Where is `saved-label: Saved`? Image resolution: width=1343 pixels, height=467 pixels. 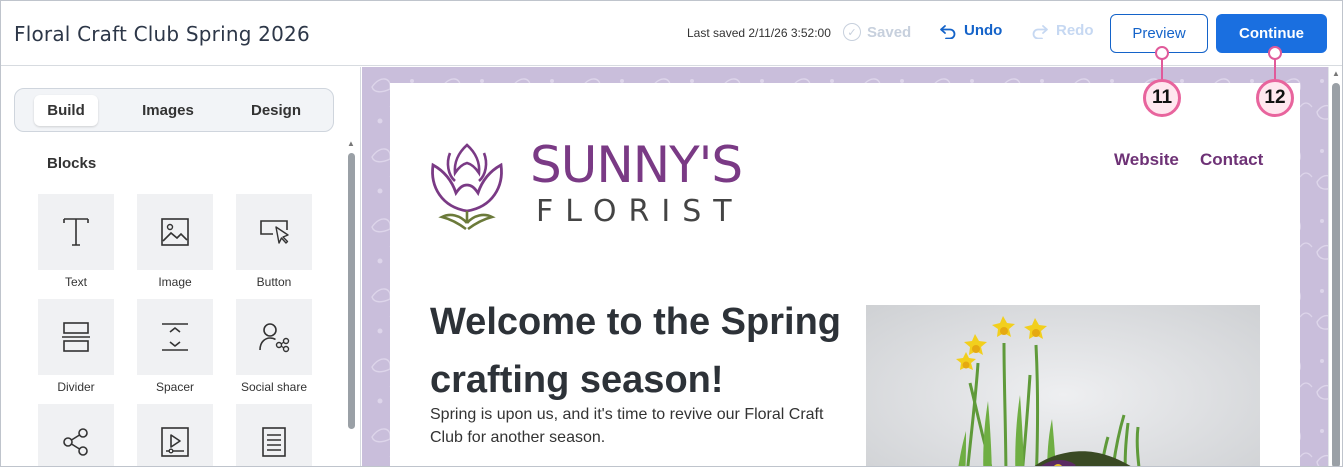
saved-label: Saved is located at coordinates (889, 32).